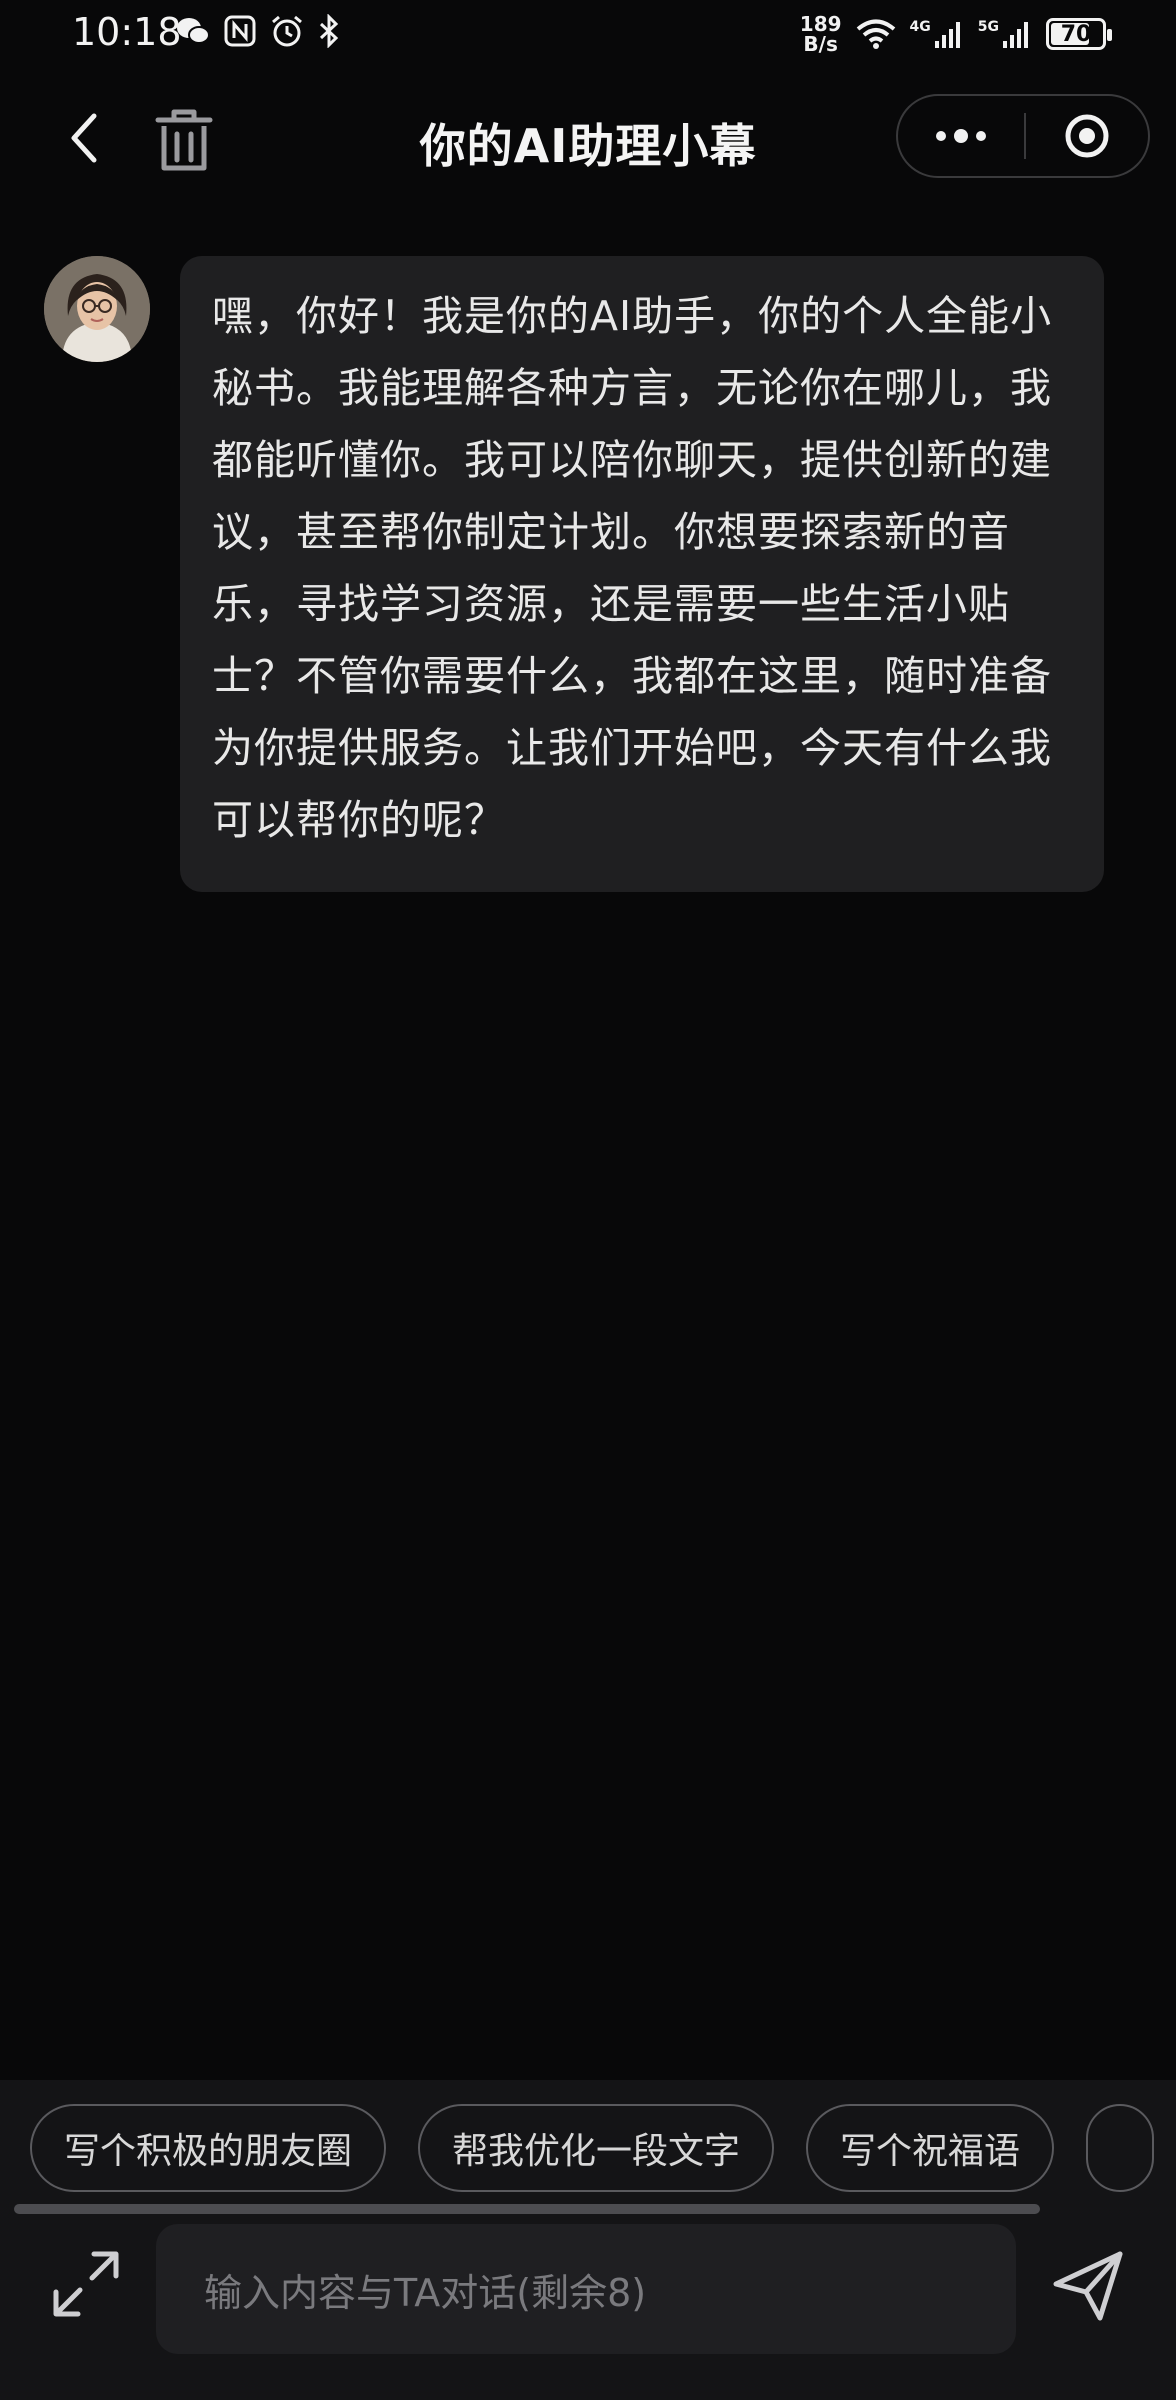  Describe the element at coordinates (1076, 34) in the screenshot. I see `battery-level: 70` at that location.